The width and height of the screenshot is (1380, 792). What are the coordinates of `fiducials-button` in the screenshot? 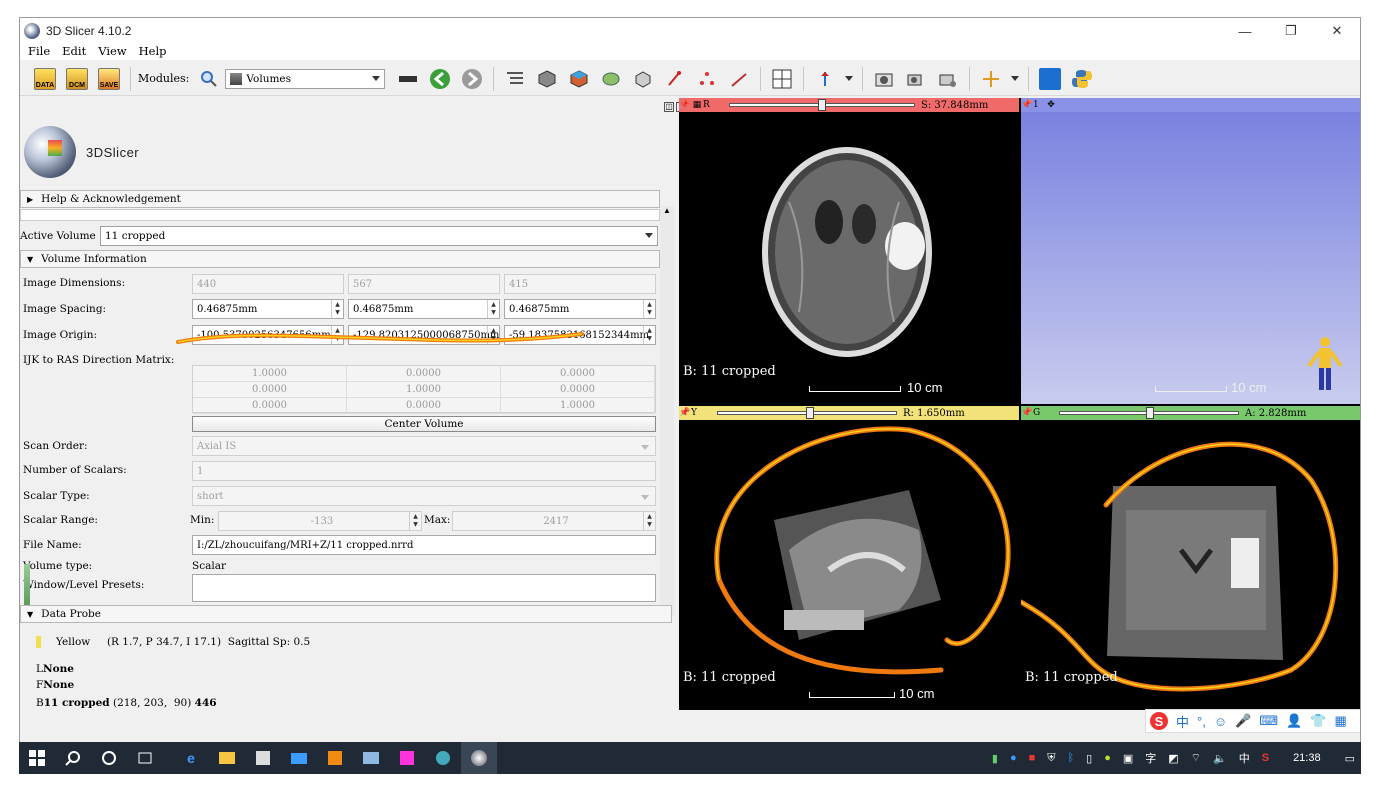 It's located at (707, 79).